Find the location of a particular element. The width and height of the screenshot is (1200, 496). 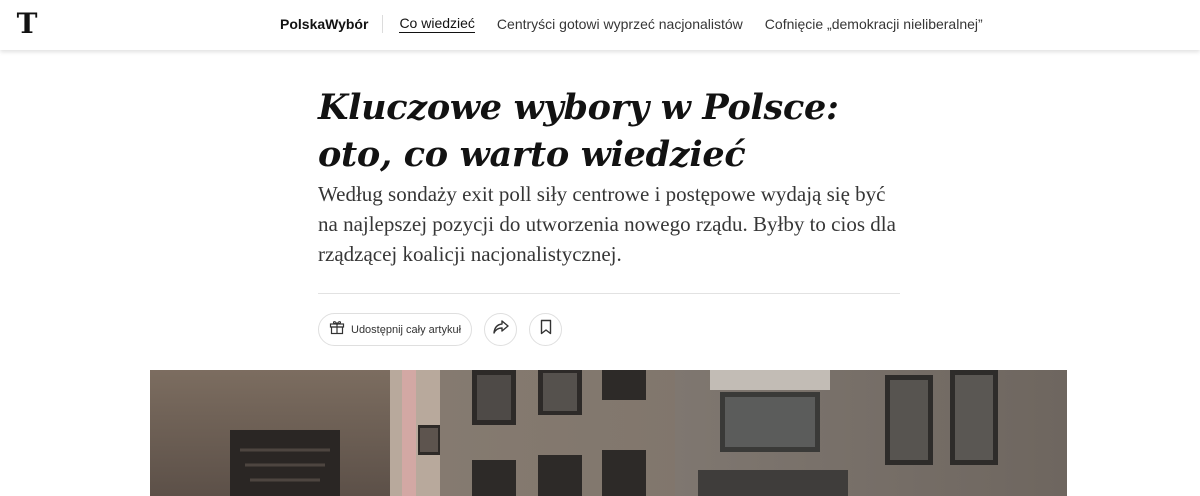

share-full-article-button: Udostępnij cały artykuł is located at coordinates (395, 329).